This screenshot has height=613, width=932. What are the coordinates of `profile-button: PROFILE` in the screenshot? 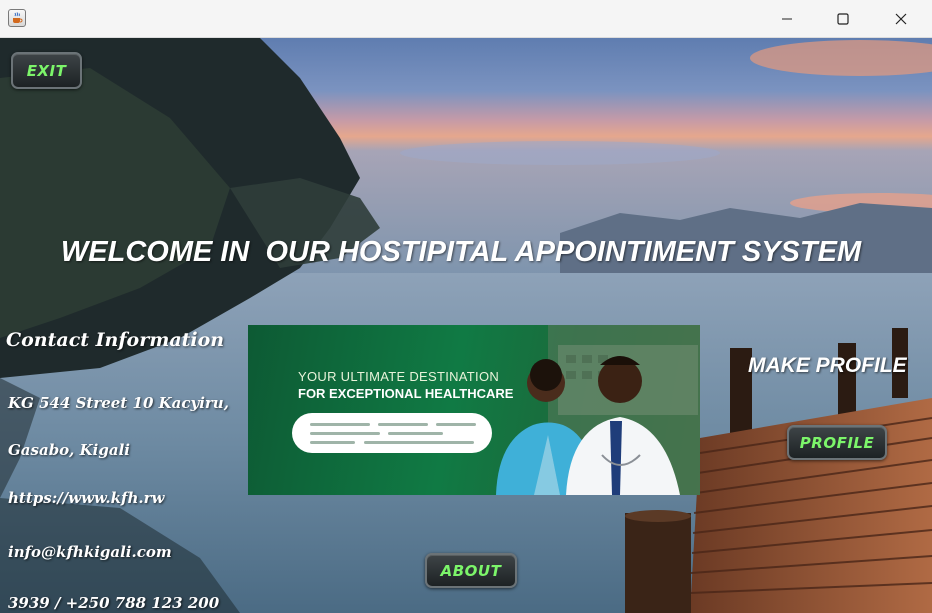 It's located at (837, 442).